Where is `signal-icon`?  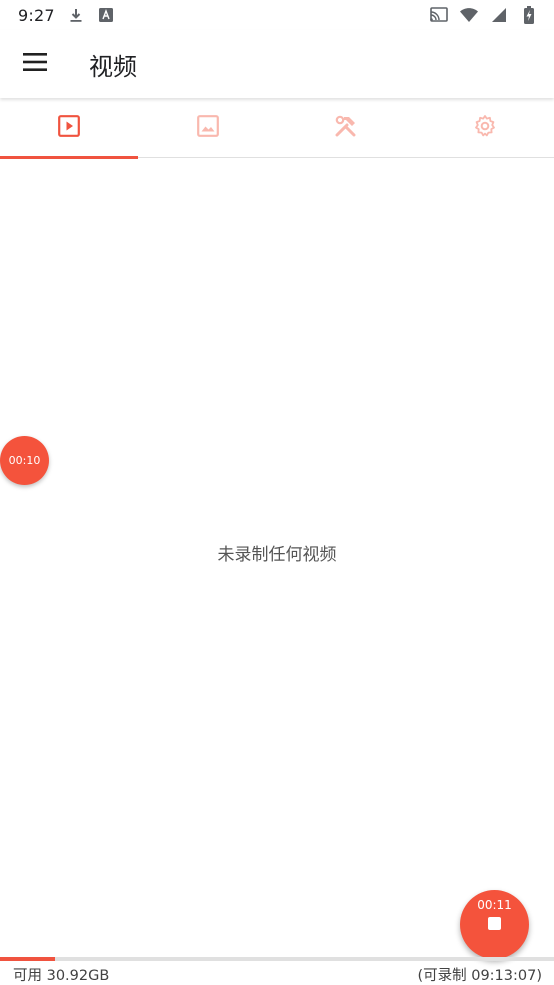 signal-icon is located at coordinates (499, 15).